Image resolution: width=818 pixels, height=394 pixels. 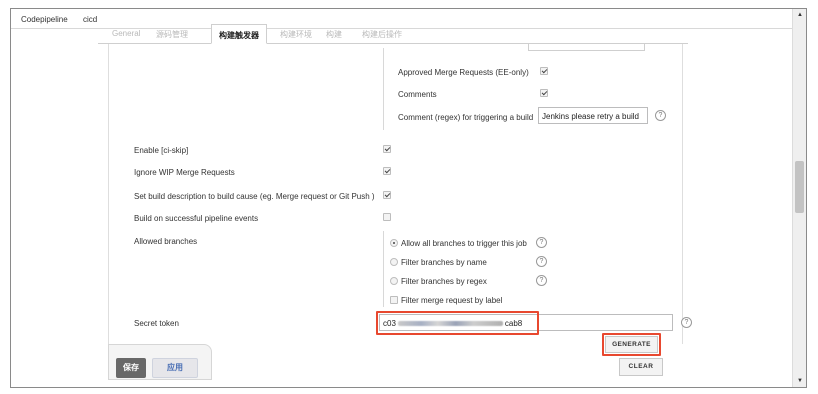 What do you see at coordinates (463, 72) in the screenshot?
I see `approved-mr-label: Approved Merge Requests (EE-only)` at bounding box center [463, 72].